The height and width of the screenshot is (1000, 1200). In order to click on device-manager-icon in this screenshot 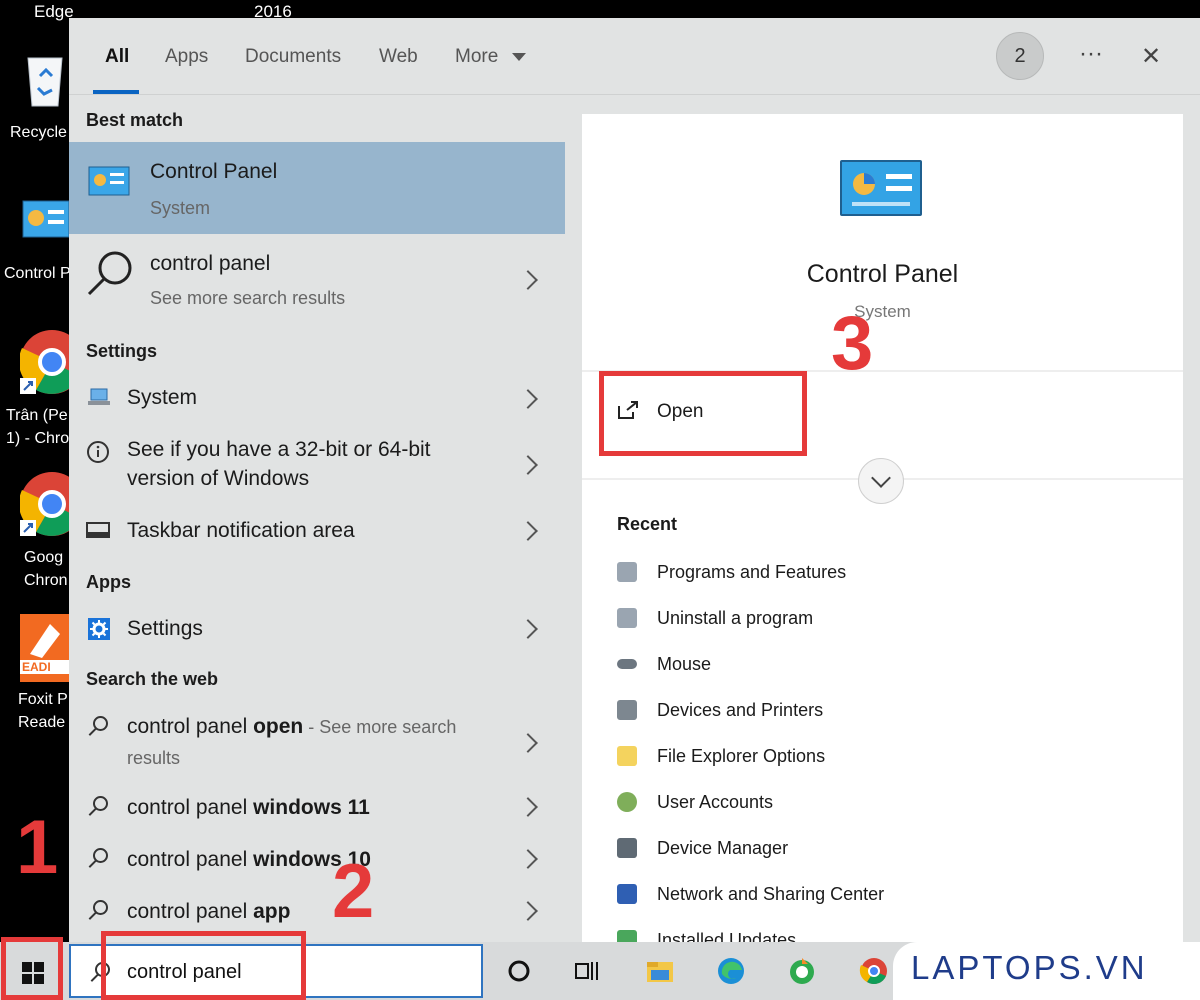, I will do `click(627, 848)`.